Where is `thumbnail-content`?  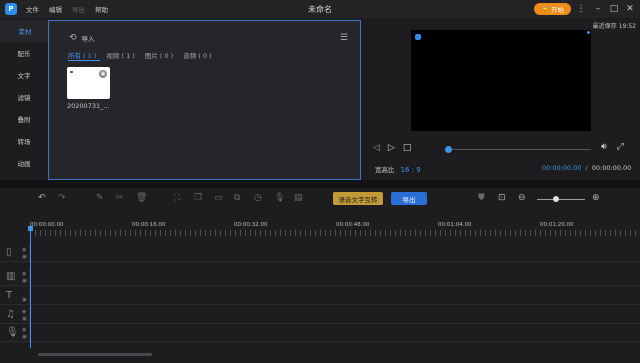 thumbnail-content is located at coordinates (71, 72).